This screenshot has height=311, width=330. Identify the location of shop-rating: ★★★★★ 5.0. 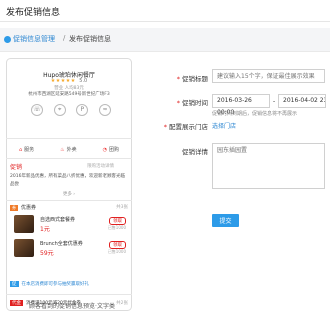
(69, 81).